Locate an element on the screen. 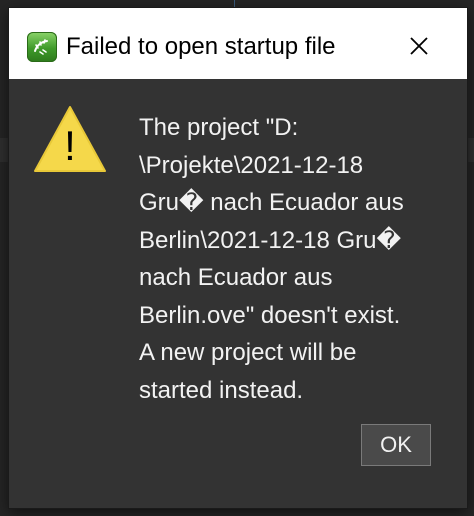 This screenshot has width=474, height=516. warning-icon: ! is located at coordinates (70, 139).